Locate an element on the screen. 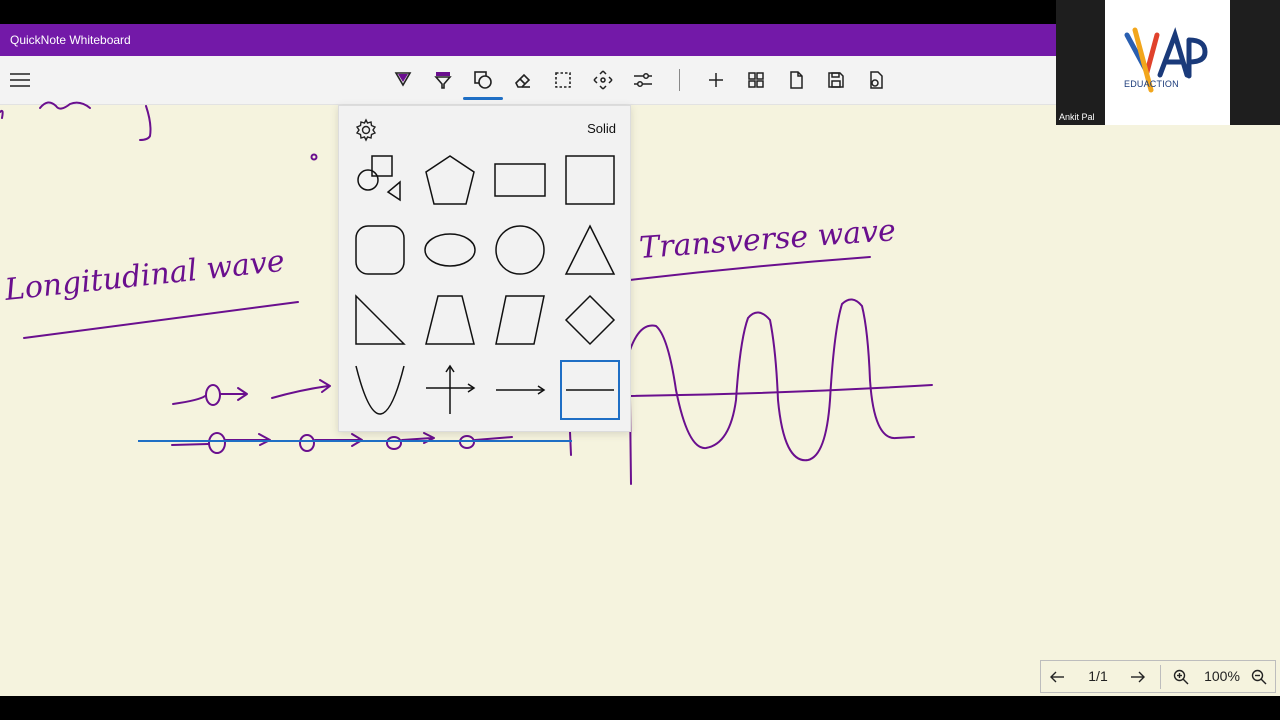 The image size is (1280, 720). add-page-icon is located at coordinates (716, 80).